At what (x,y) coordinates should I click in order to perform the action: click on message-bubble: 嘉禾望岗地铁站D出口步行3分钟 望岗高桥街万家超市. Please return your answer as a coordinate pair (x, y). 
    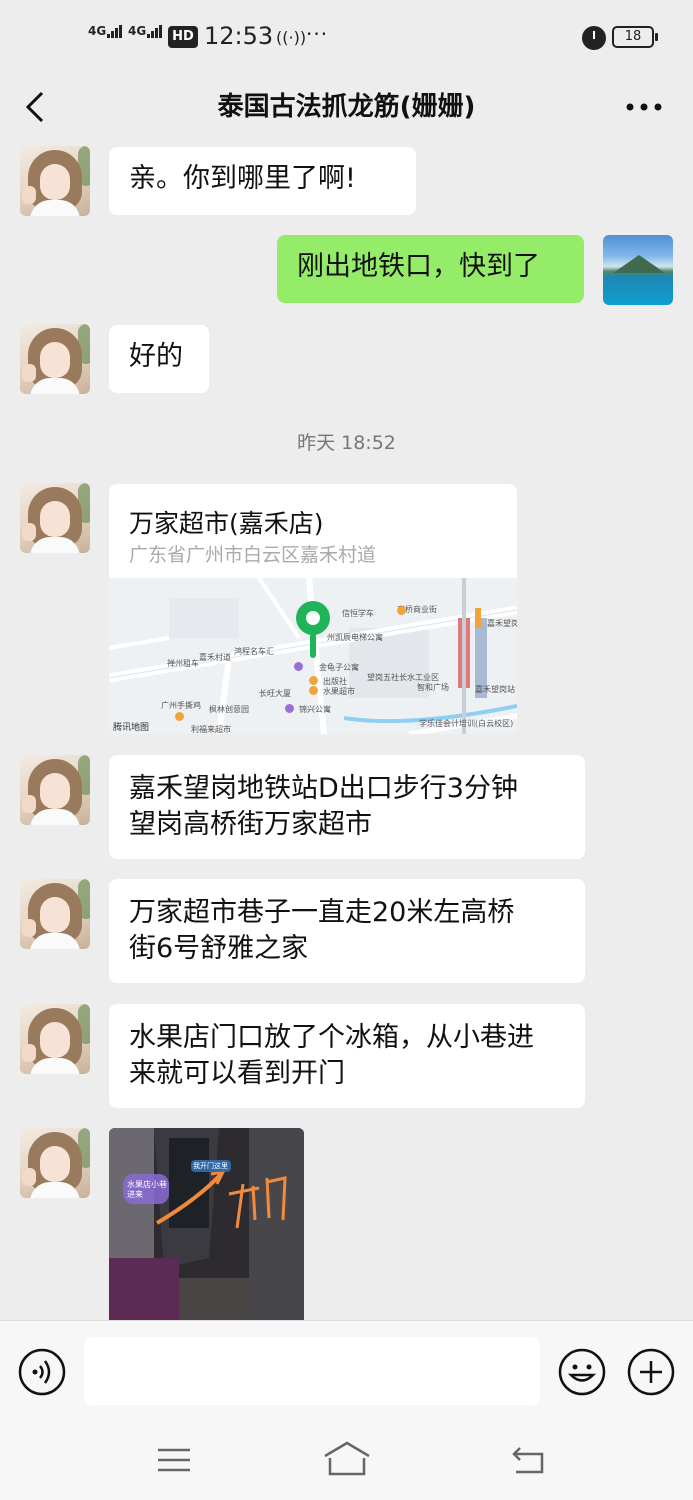
    Looking at the image, I should click on (347, 807).